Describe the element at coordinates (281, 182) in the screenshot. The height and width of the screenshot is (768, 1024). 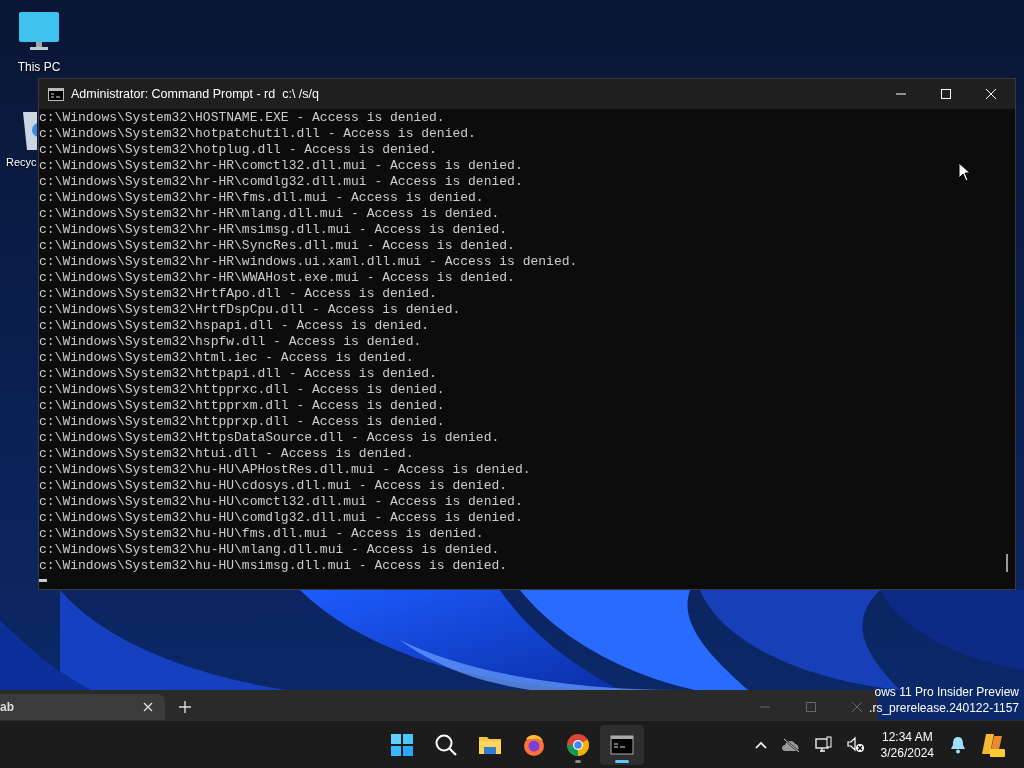
I see `console-line: c:\Windows\System32\hr-HR\comdlg32.dll.mui - Access is denied.` at that location.